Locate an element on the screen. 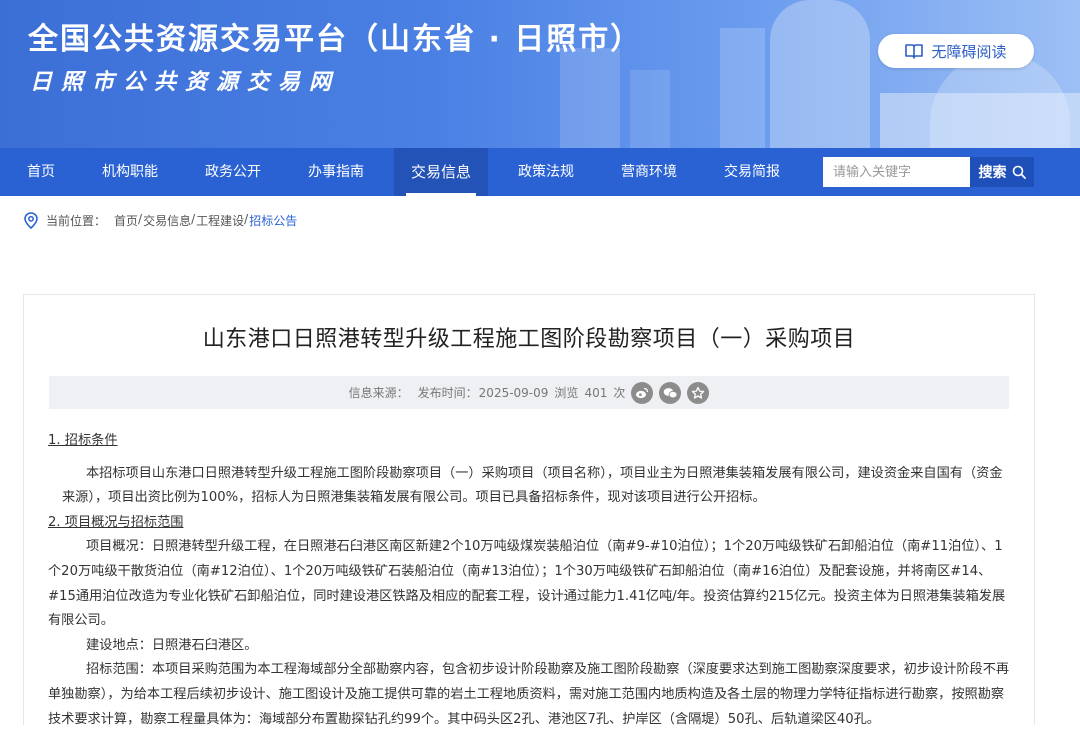  main-nav: 首页机构职能政务公开办事指南交易信息政策法规营商环境交易简报 搜索 is located at coordinates (540, 172).